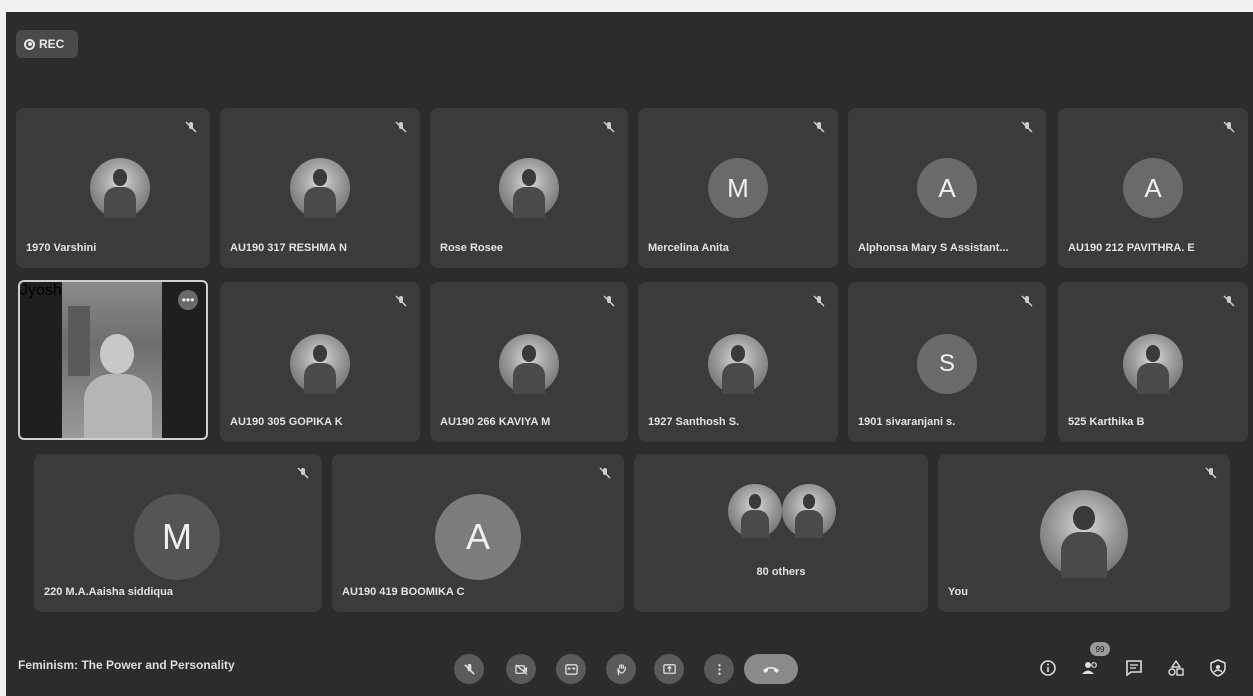 This screenshot has width=1253, height=696. I want to click on chat-button, so click(1134, 668).